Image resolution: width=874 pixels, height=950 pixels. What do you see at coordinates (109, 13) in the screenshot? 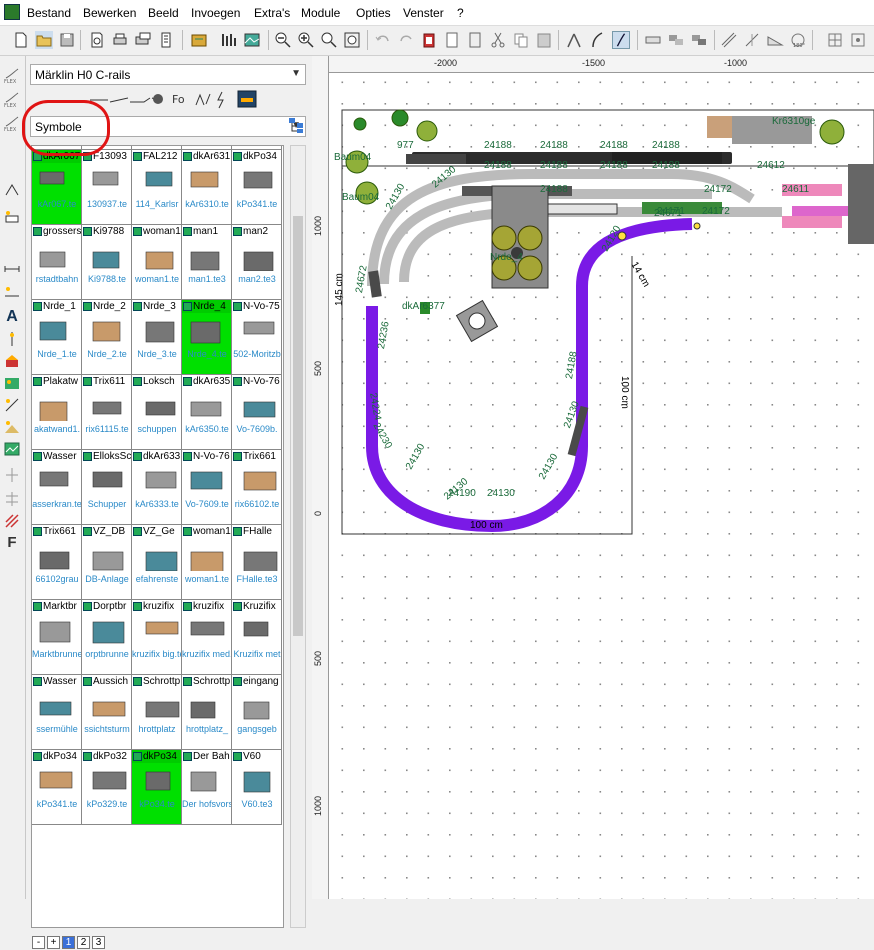
I see `menu-bewerken: Bewerken` at bounding box center [109, 13].